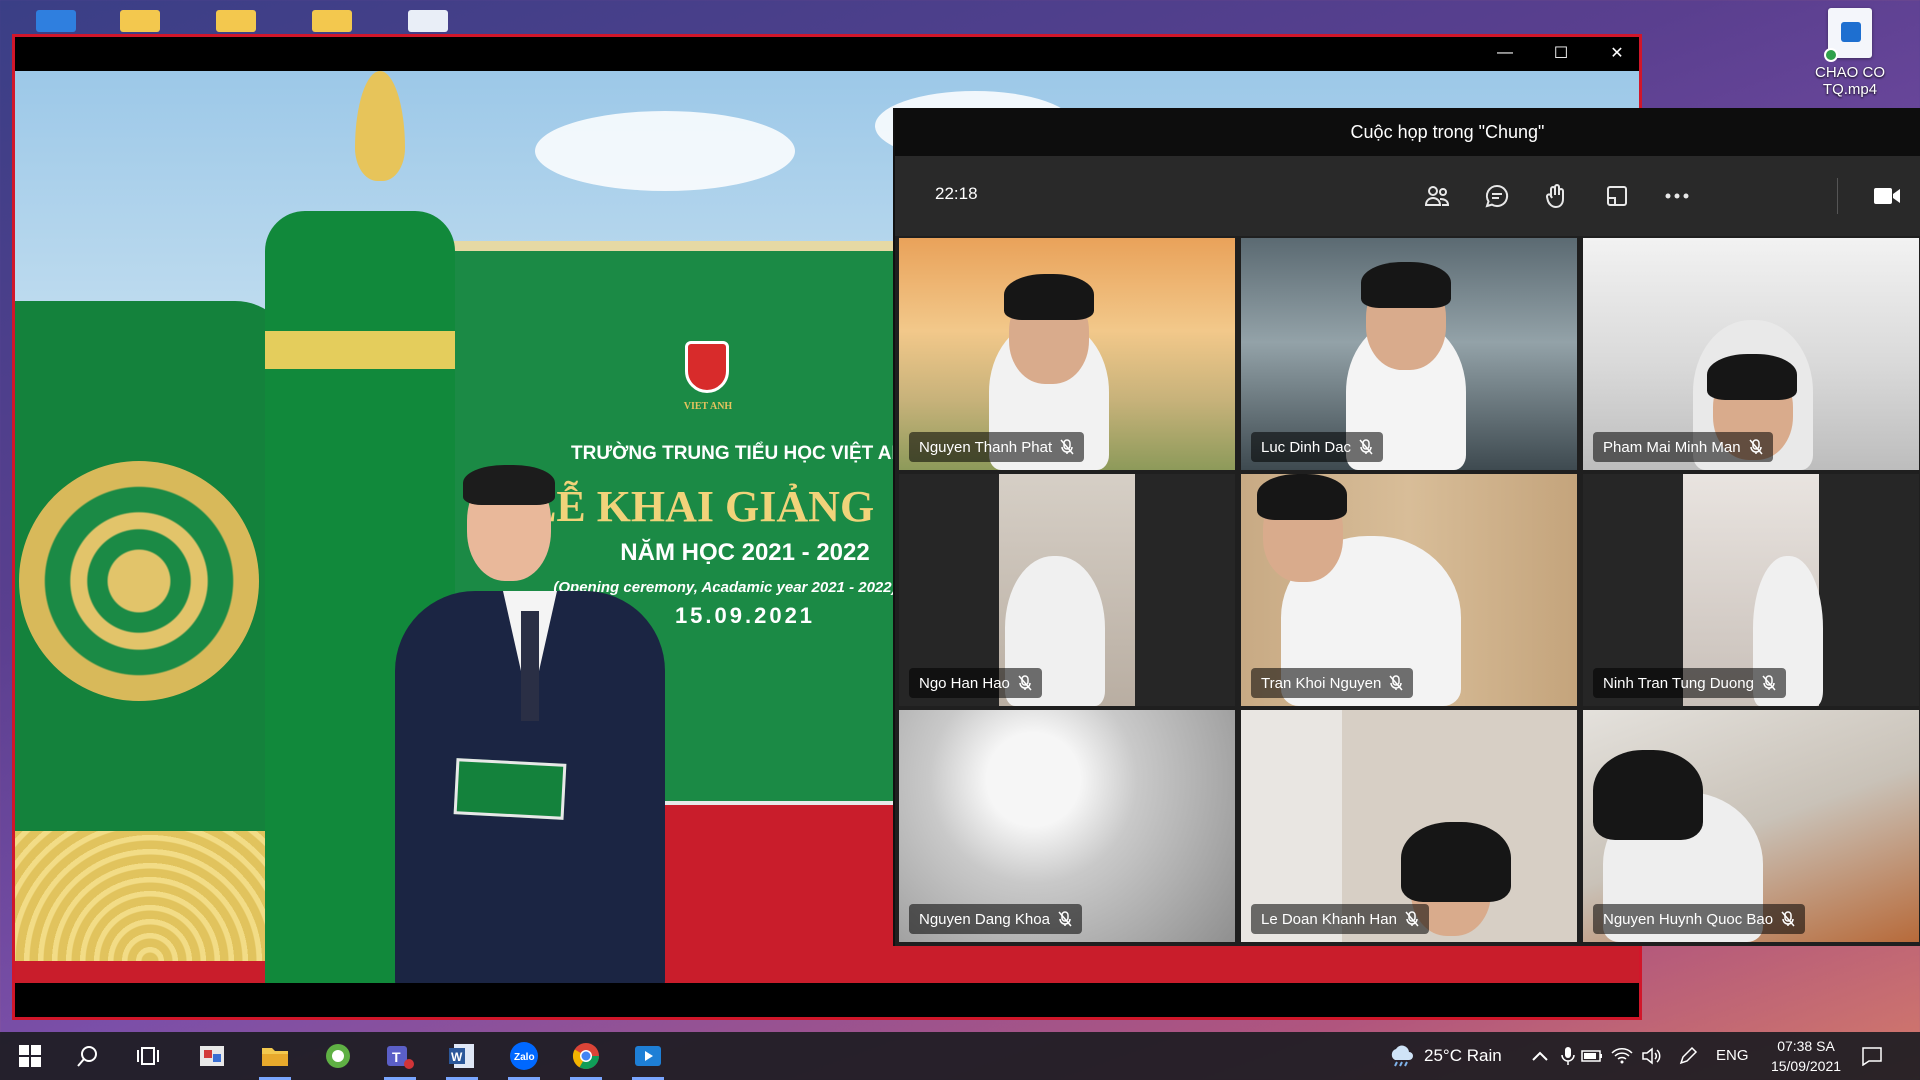 This screenshot has height=1080, width=1920. I want to click on school-name: TRƯỜNG TRUNG TIỂU HỌC VIỆT ANH, so click(745, 453).